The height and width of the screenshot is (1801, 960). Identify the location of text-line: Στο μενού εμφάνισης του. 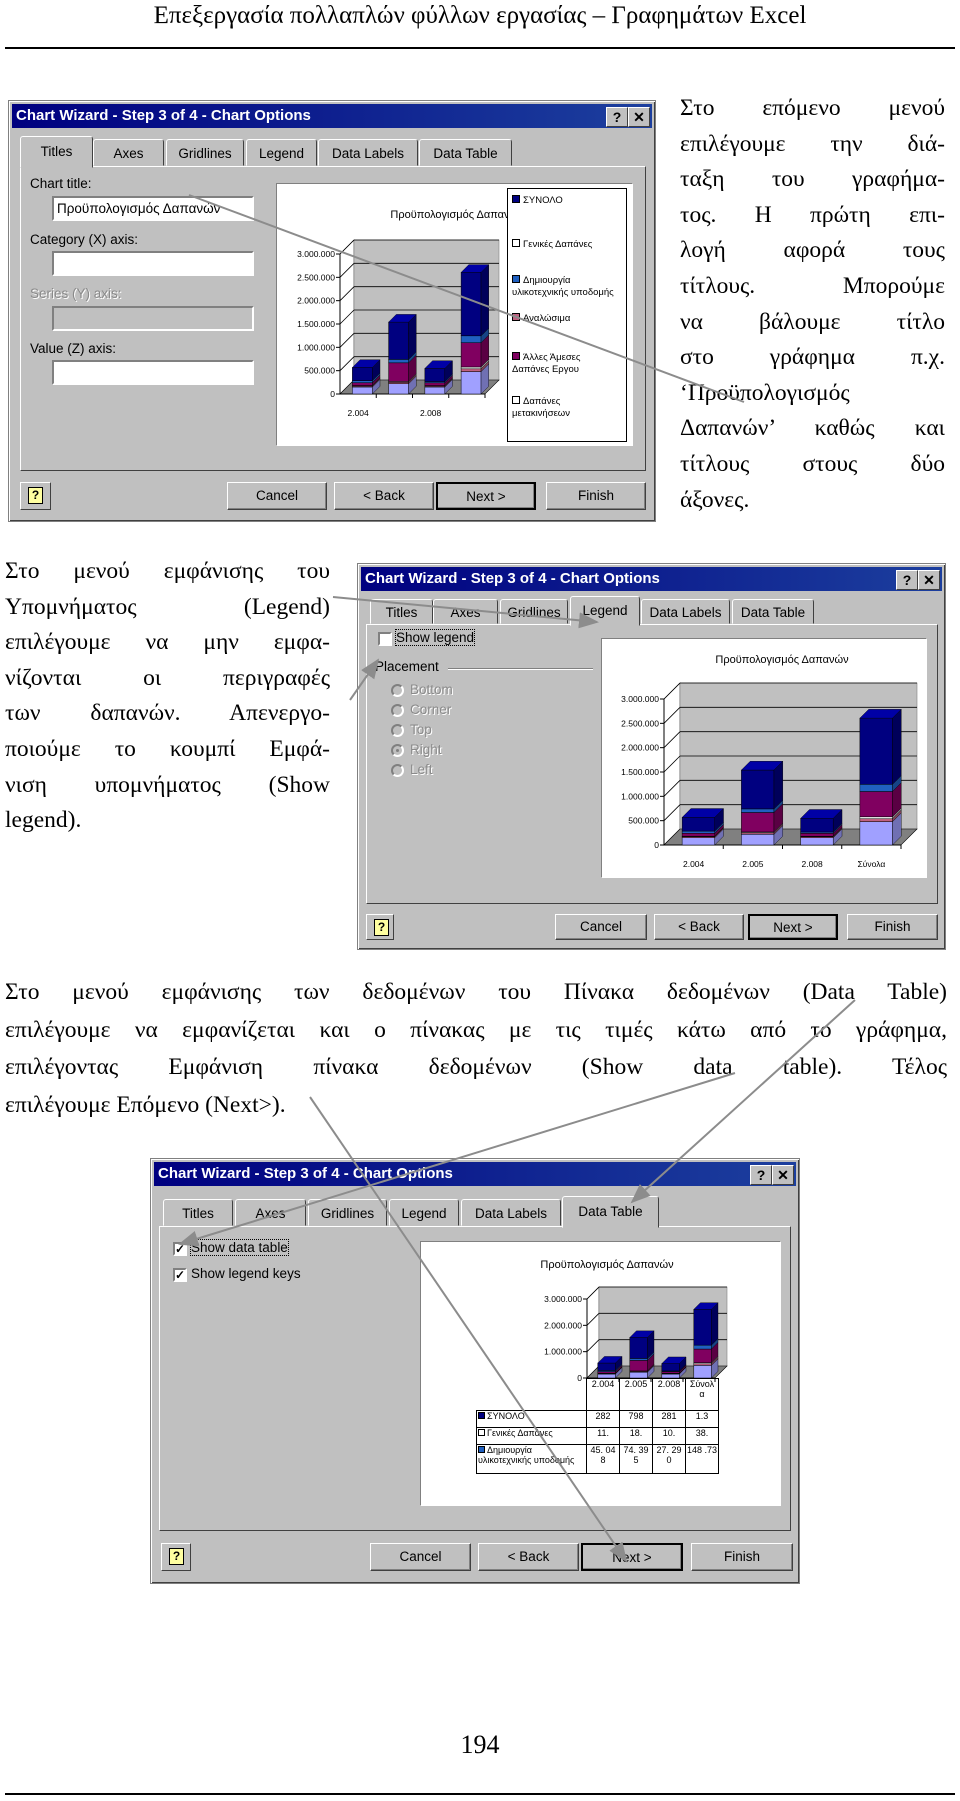
(167, 571).